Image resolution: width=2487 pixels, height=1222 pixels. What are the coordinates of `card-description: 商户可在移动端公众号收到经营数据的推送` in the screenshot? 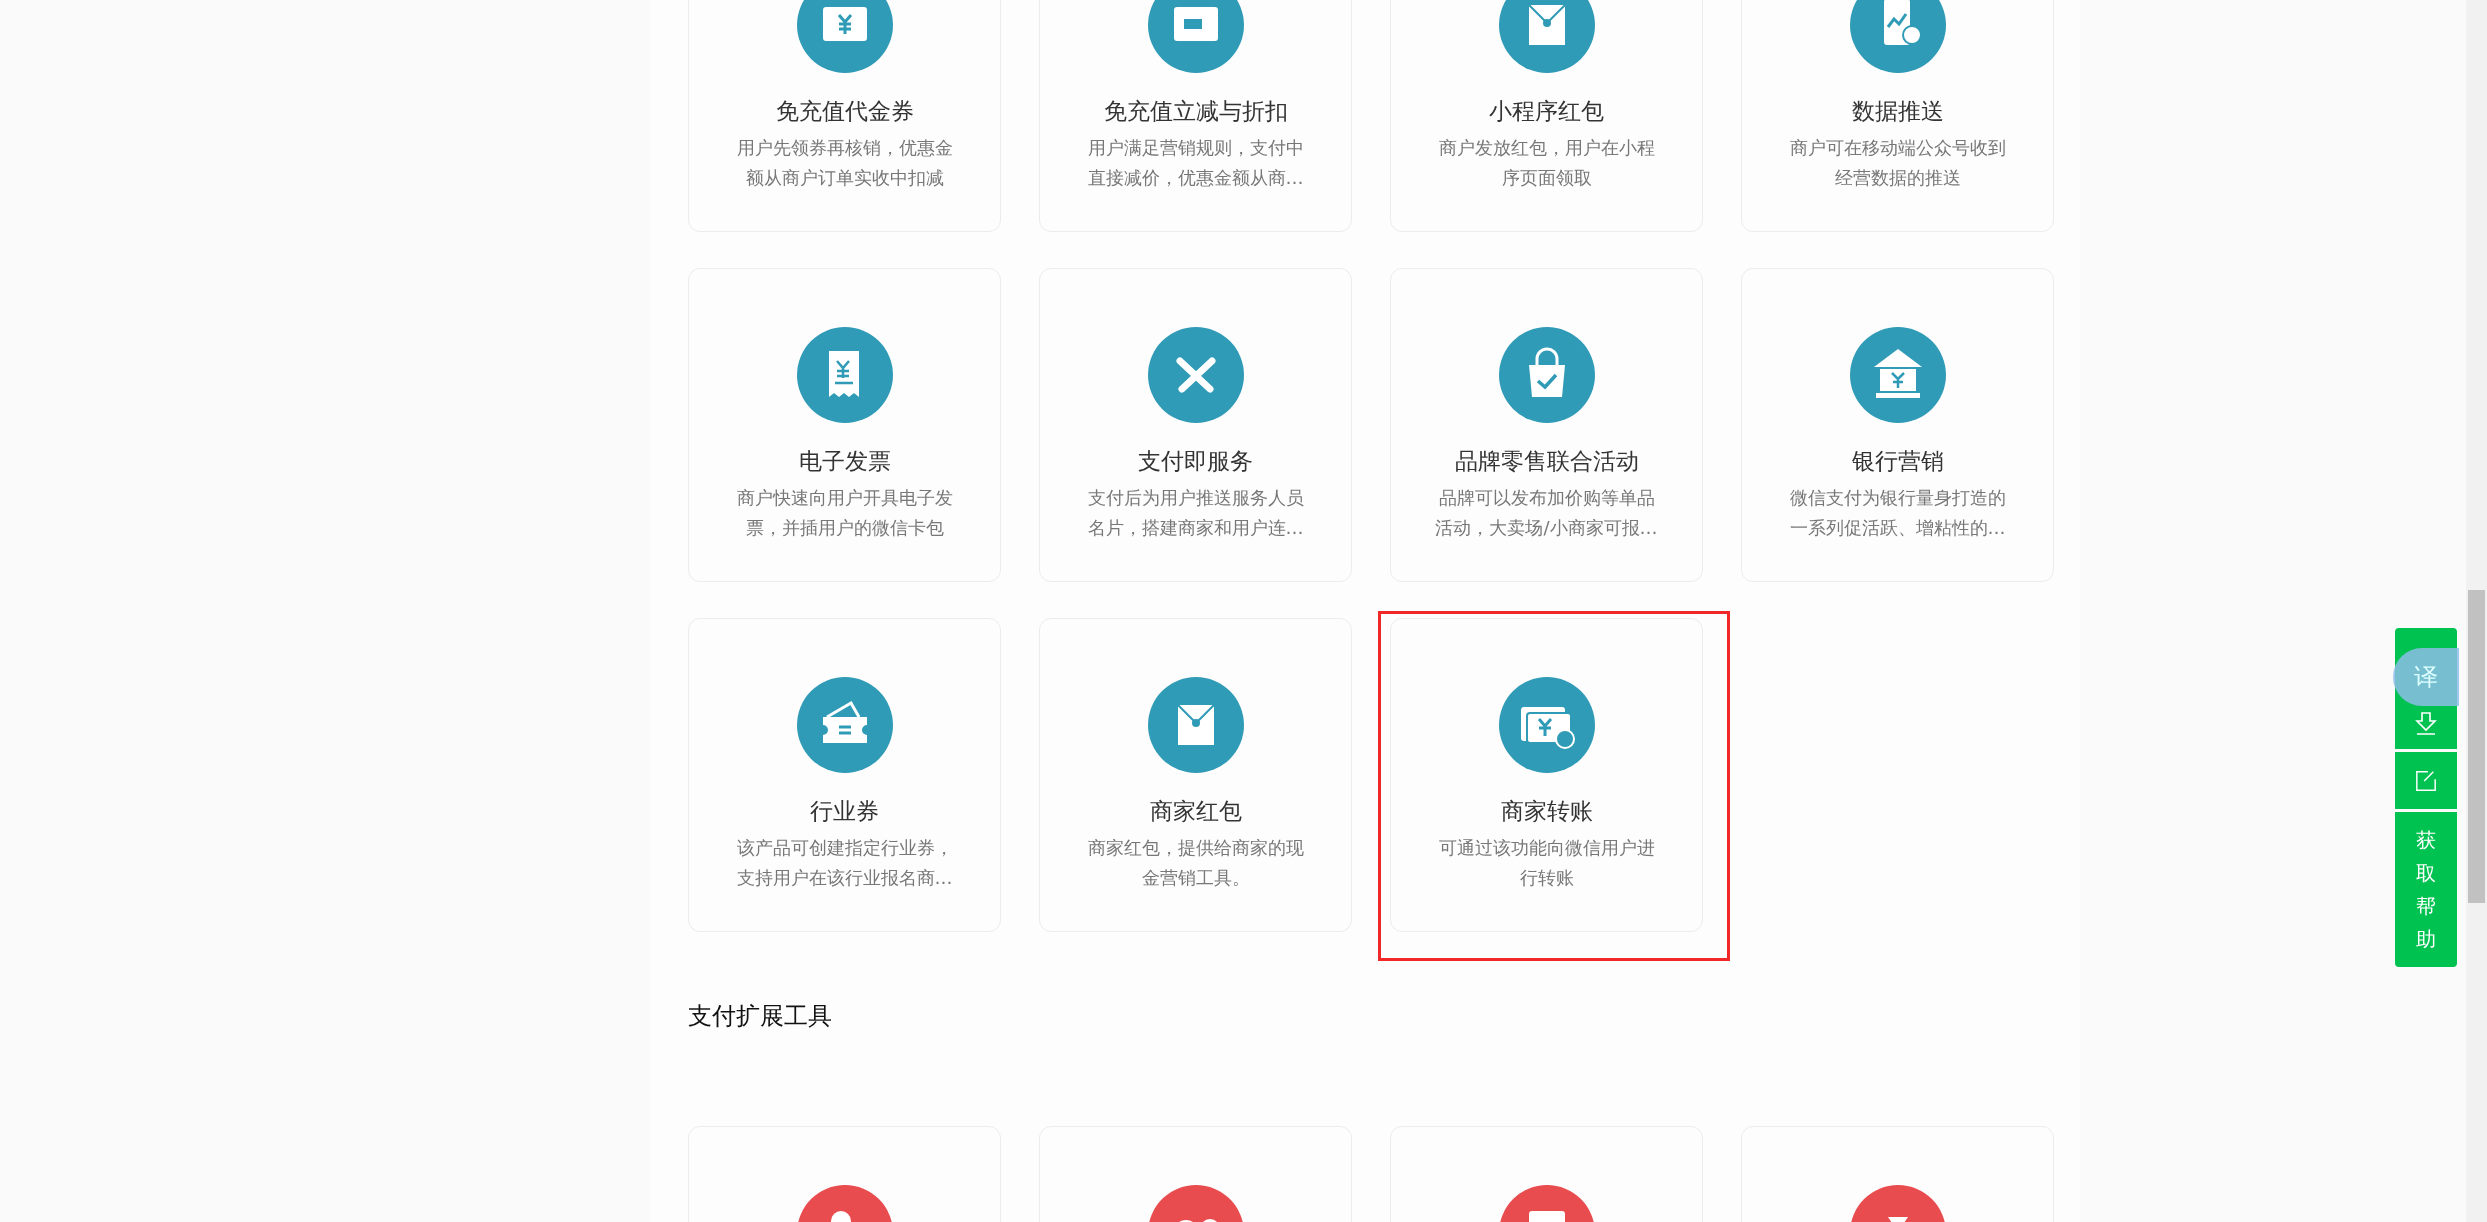 It's located at (1897, 163).